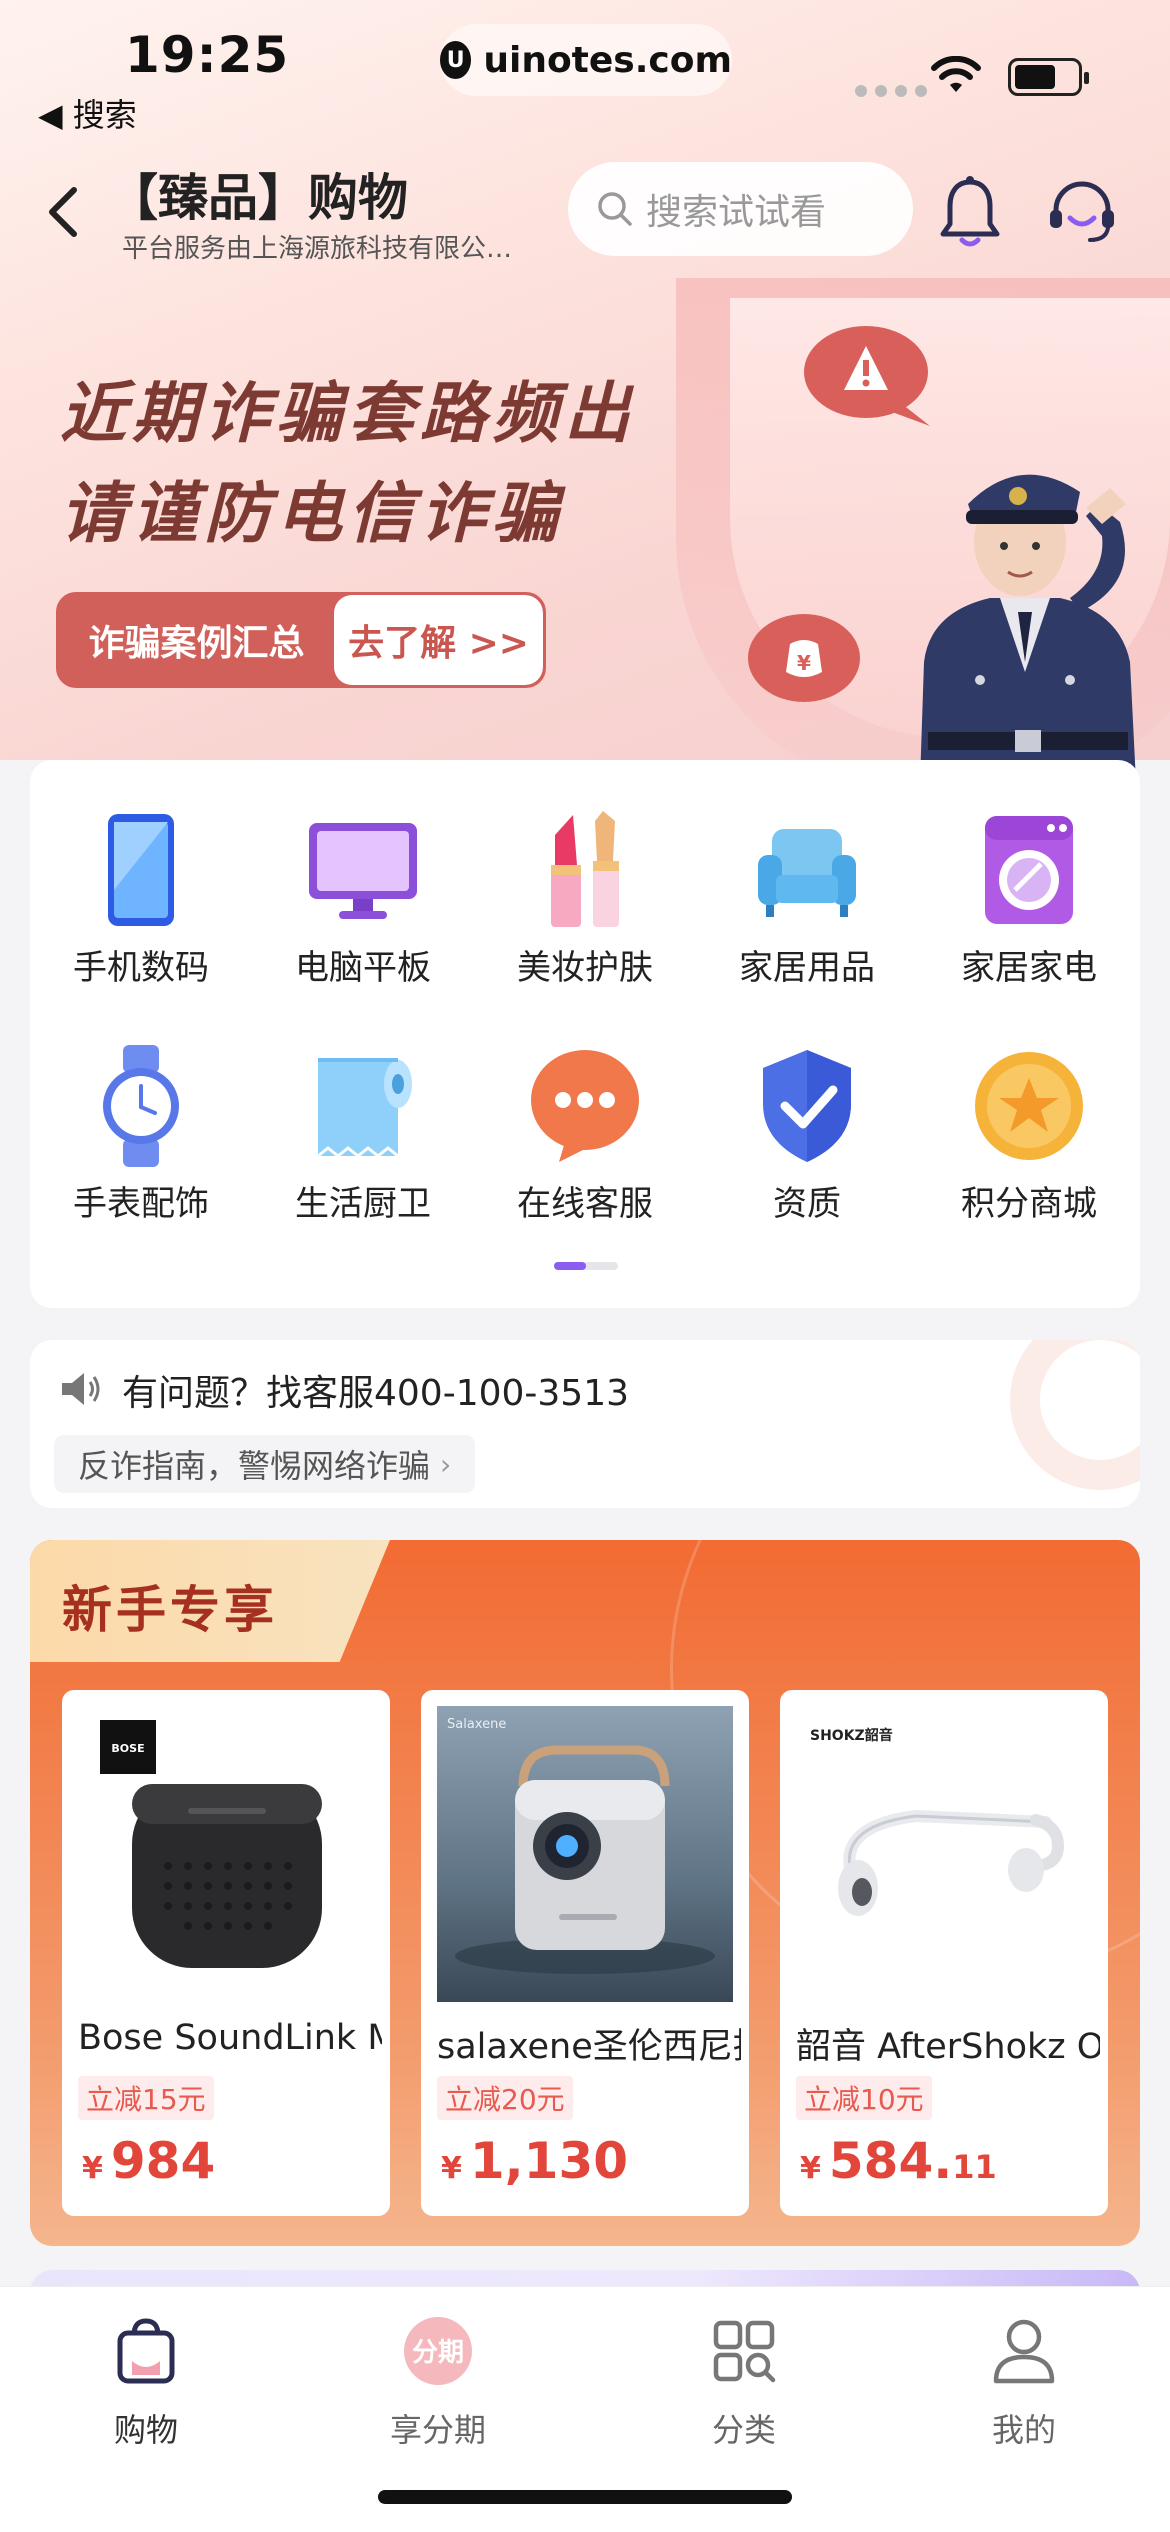 This screenshot has height=2532, width=1170. Describe the element at coordinates (585, 968) in the screenshot. I see `category-label: 美妆护肤` at that location.